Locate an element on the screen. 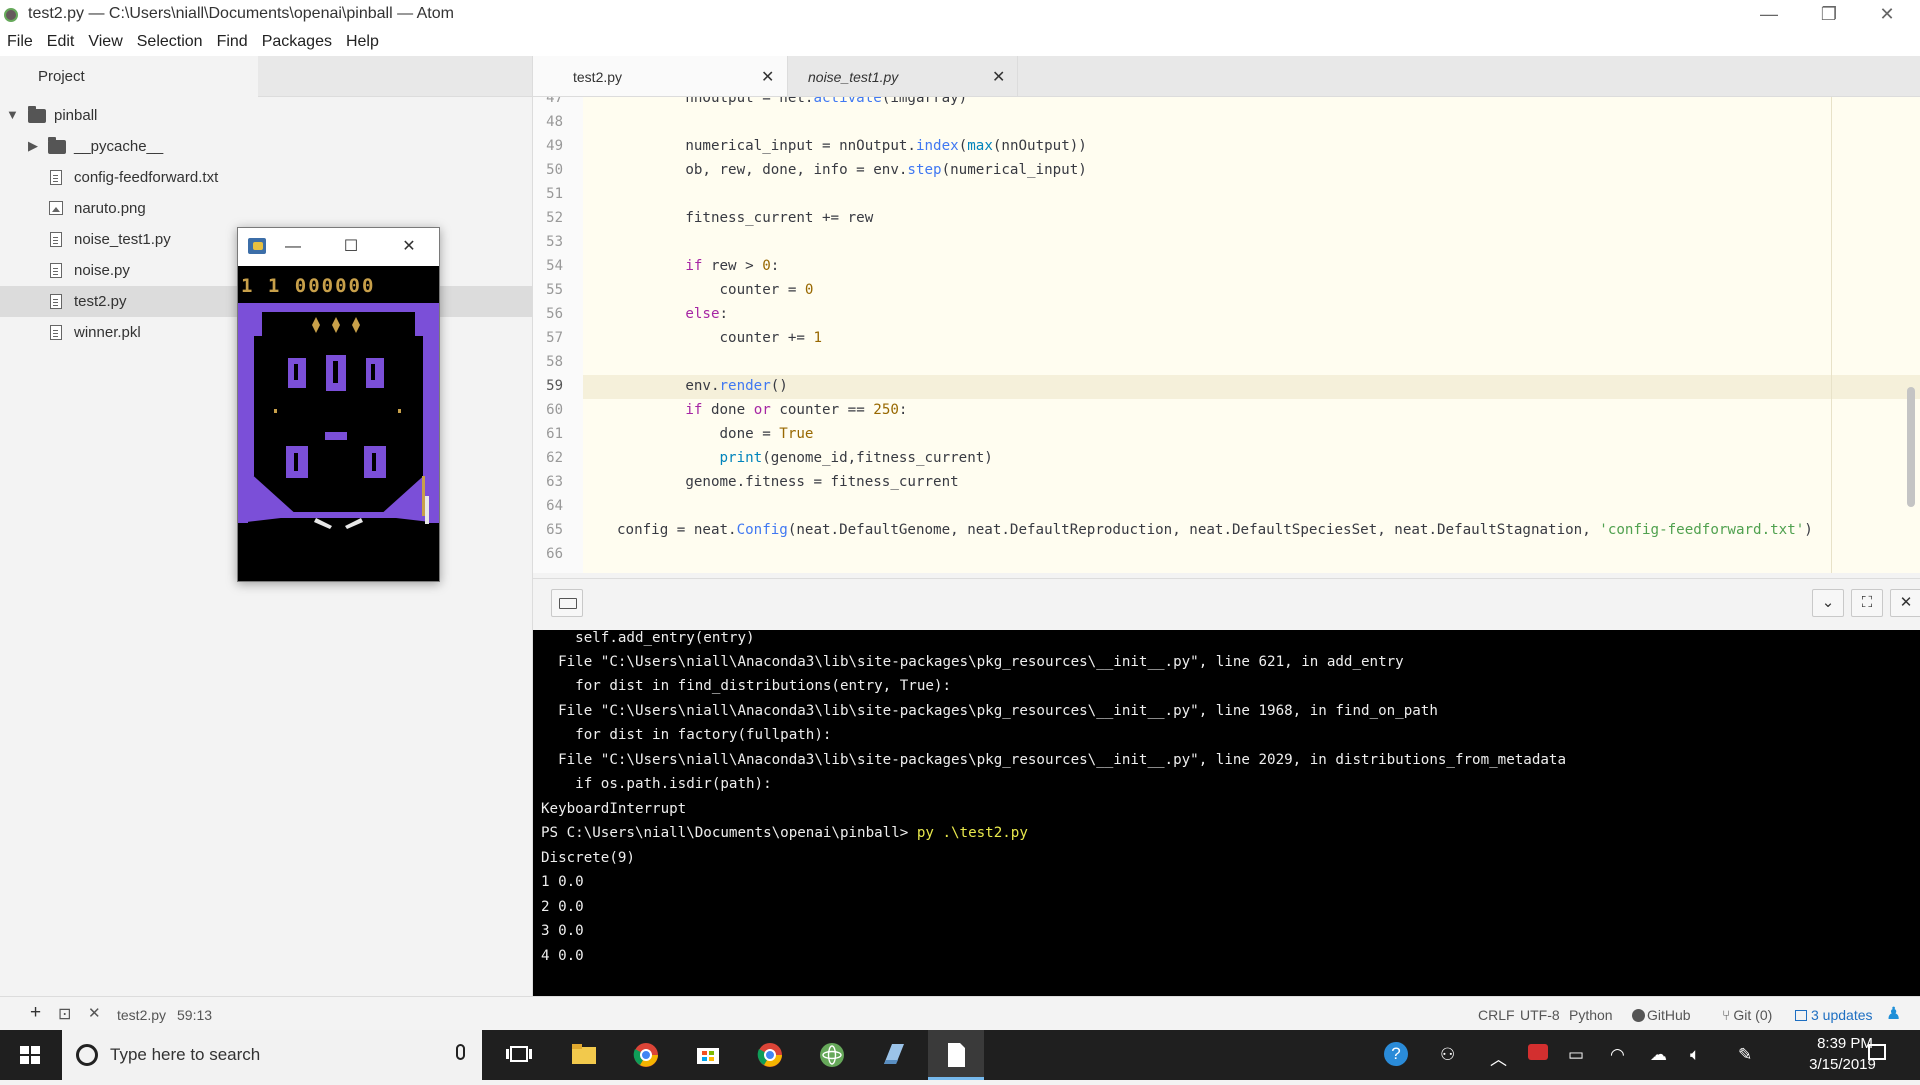 This screenshot has height=1085, width=1920. tree-item-config: config-feedforward.txt is located at coordinates (266, 177).